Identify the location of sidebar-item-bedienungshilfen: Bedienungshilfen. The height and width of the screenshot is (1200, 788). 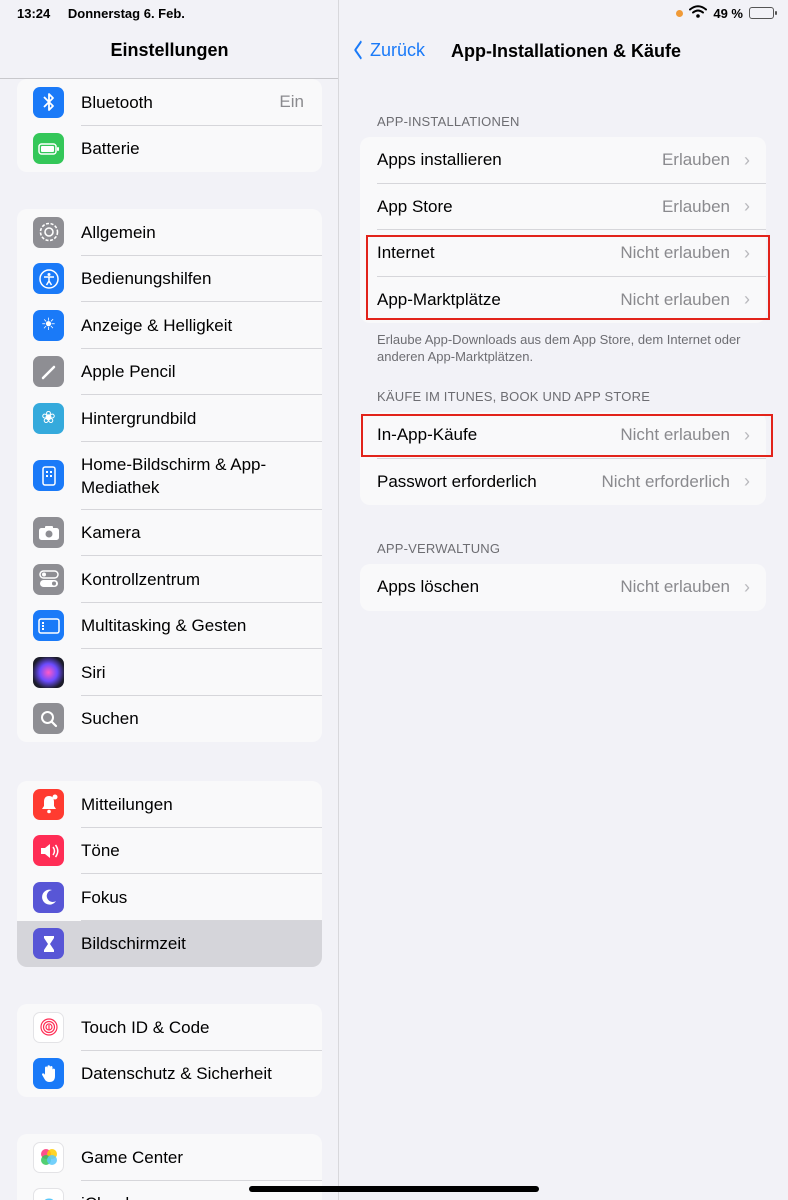
(169, 279).